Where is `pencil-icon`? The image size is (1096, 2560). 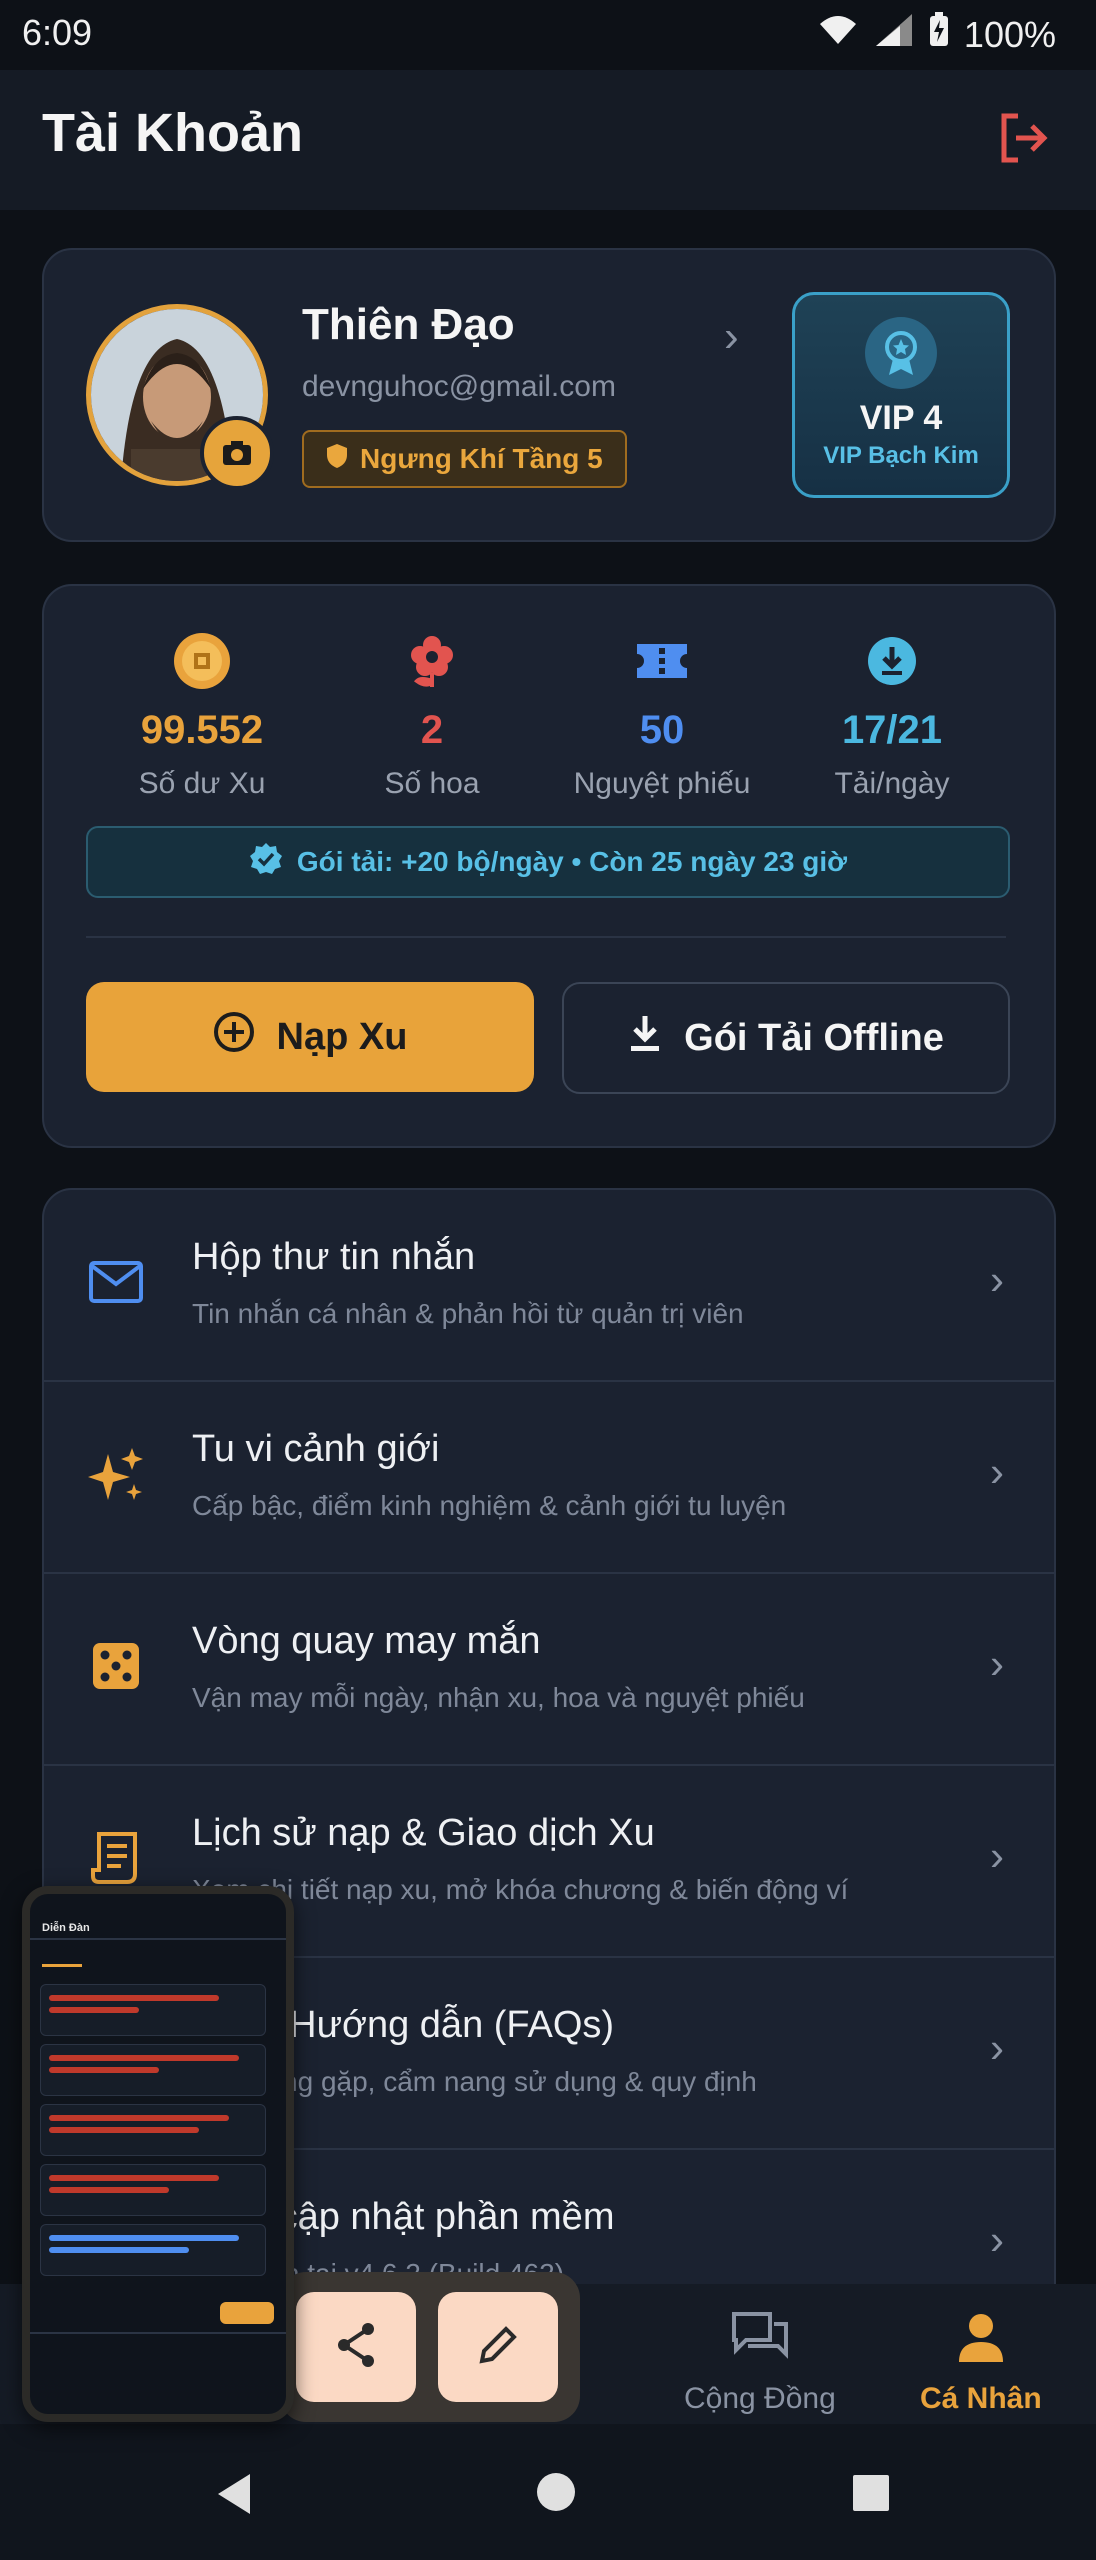
pencil-icon is located at coordinates (498, 2347).